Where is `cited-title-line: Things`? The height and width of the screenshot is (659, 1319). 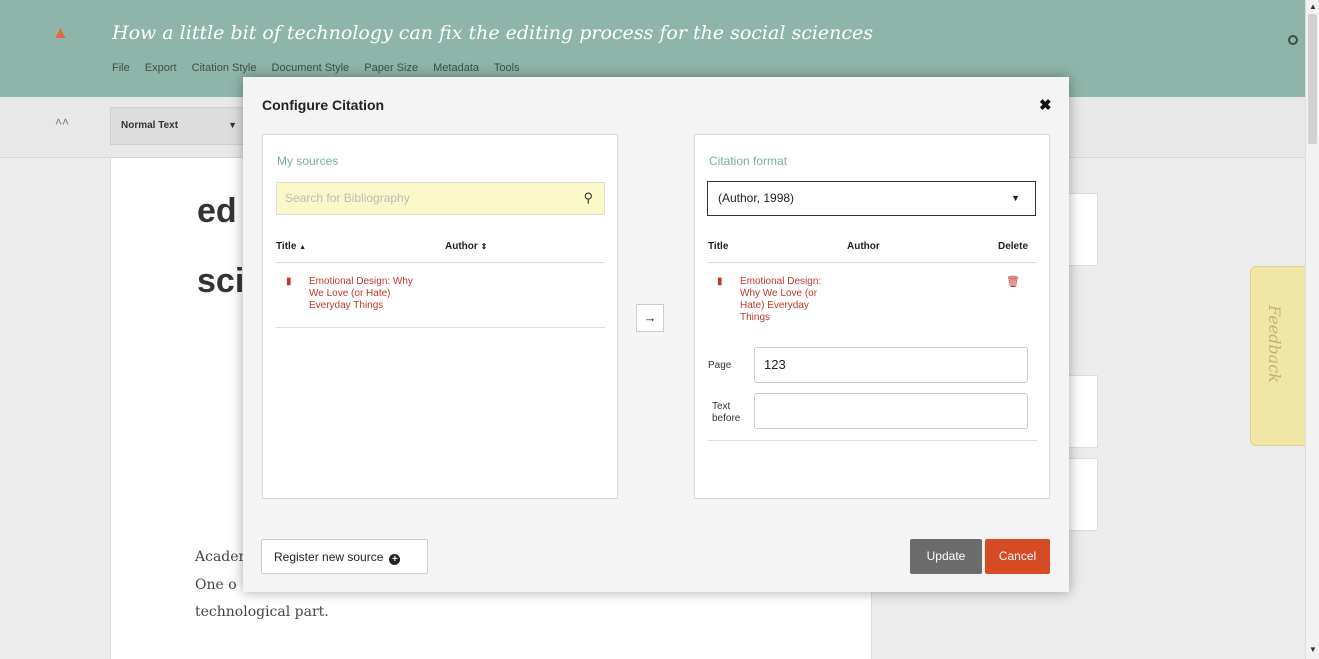 cited-title-line: Things is located at coordinates (755, 317).